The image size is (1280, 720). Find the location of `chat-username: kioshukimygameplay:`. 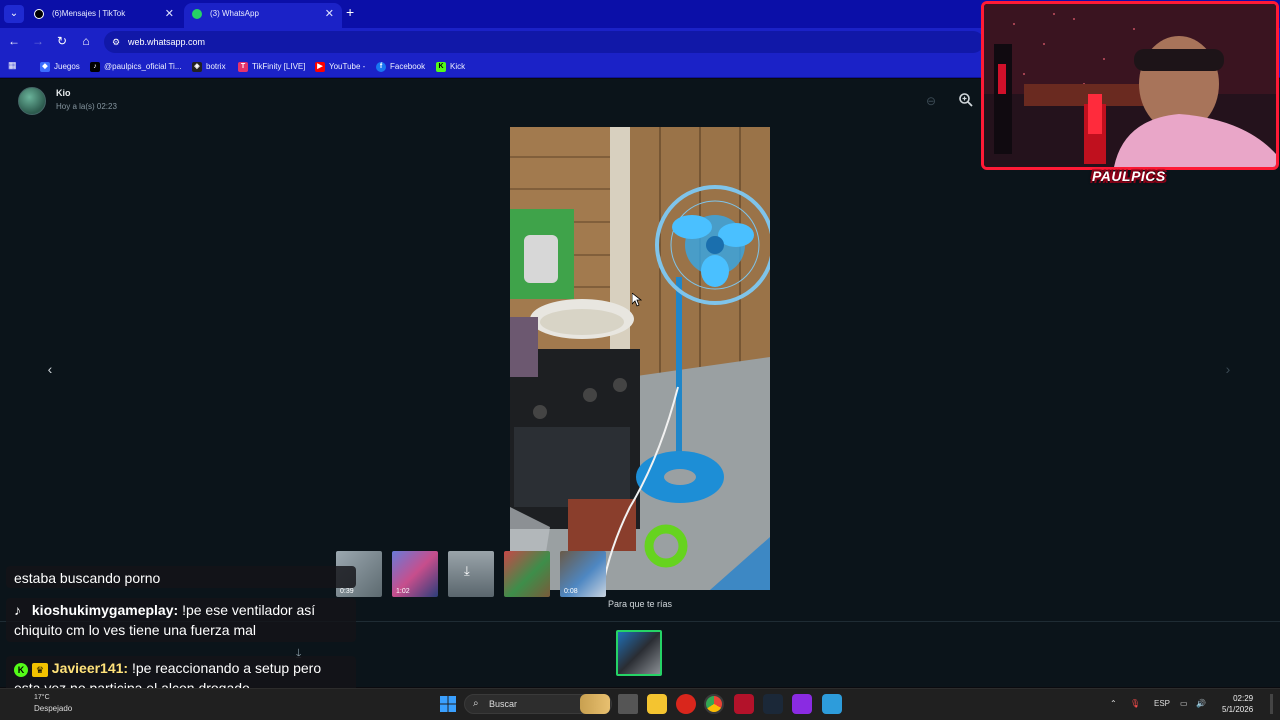

chat-username: kioshukimygameplay: is located at coordinates (105, 610).